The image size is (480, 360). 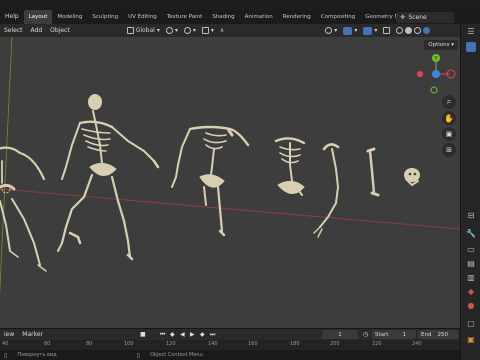 I want to click on tab-rendering: Rendering, so click(x=297, y=17).